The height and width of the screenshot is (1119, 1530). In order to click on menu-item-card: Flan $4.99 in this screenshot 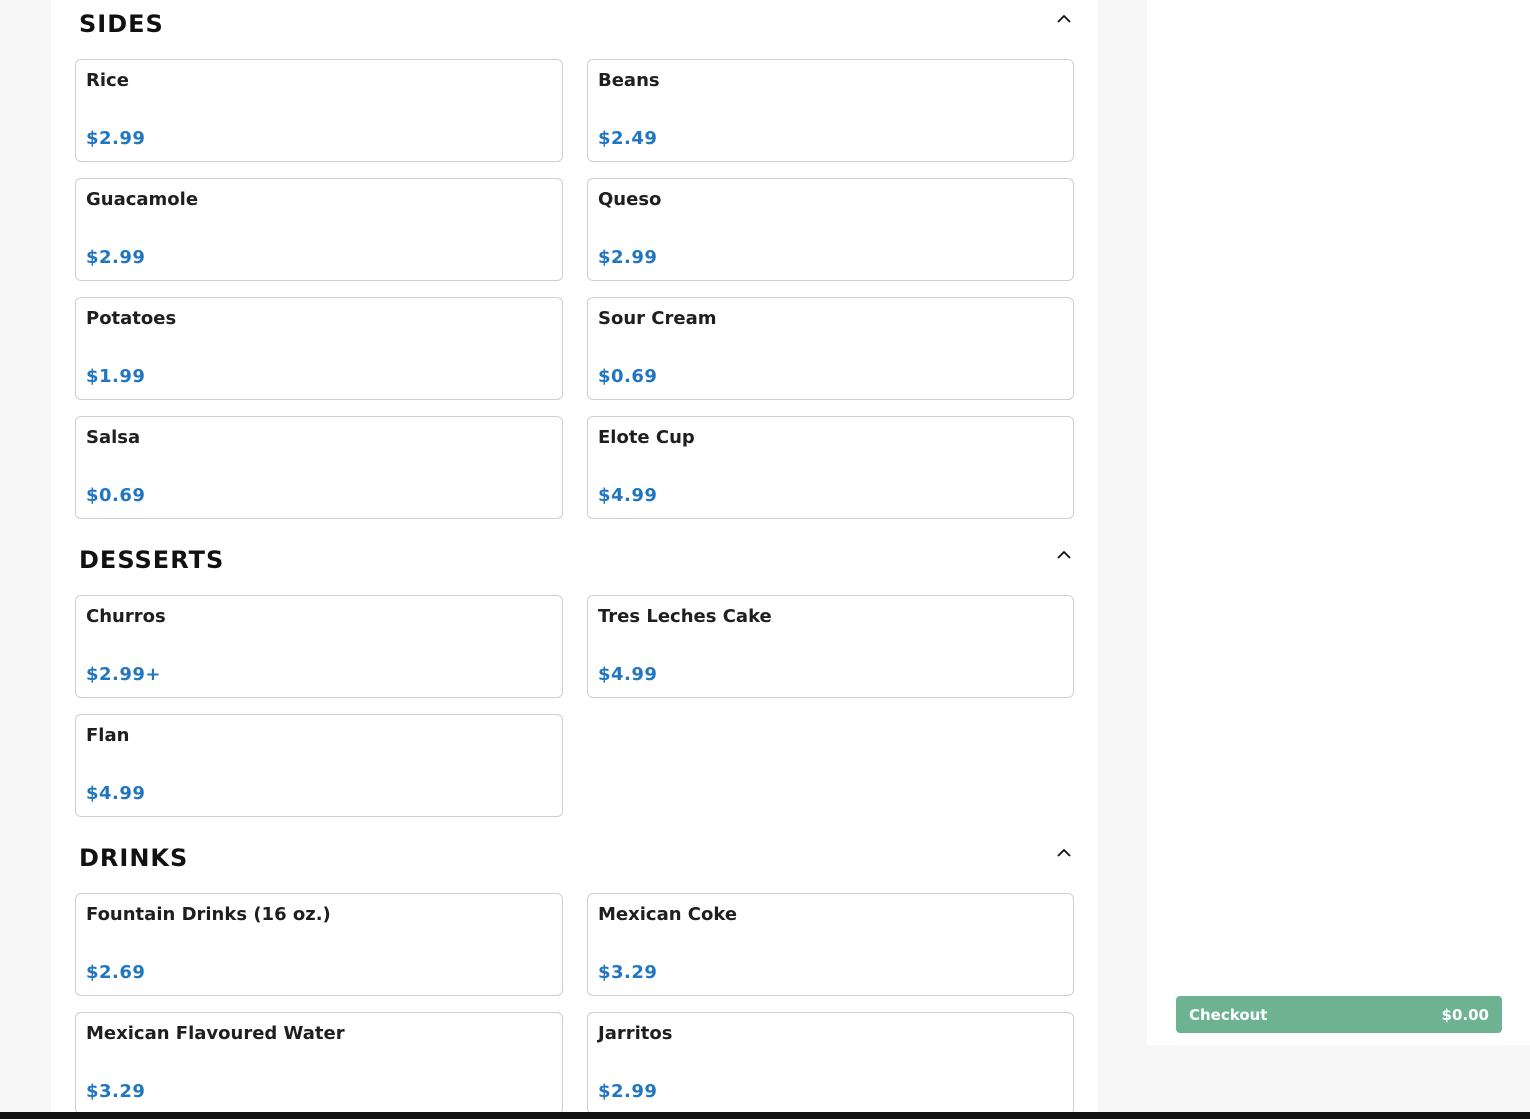, I will do `click(319, 765)`.